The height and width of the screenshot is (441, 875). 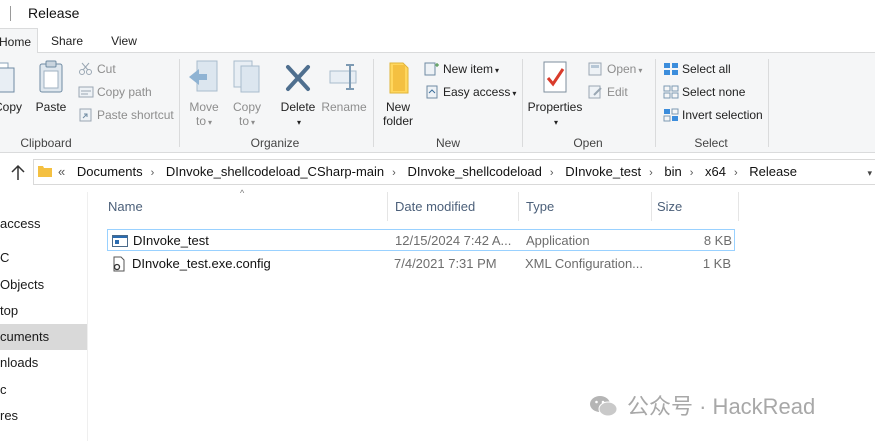 I want to click on open-icon, so click(x=596, y=69).